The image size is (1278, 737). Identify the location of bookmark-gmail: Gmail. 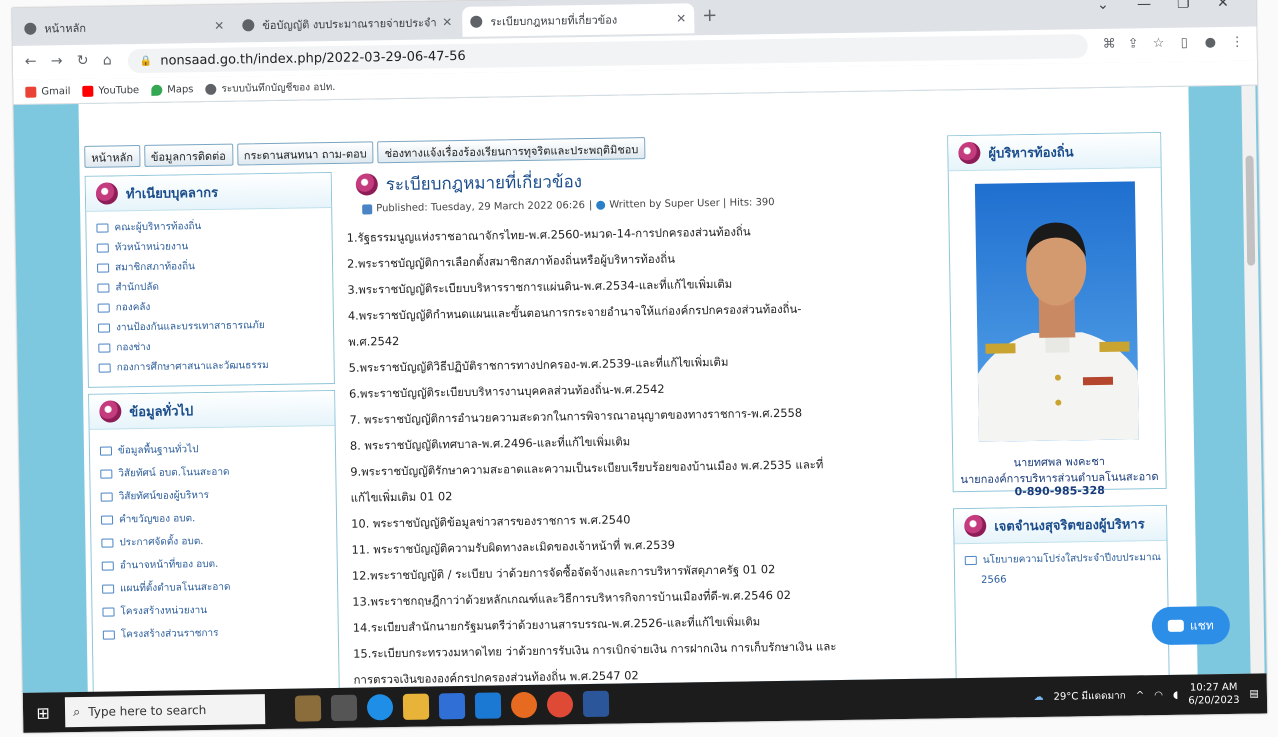
(48, 91).